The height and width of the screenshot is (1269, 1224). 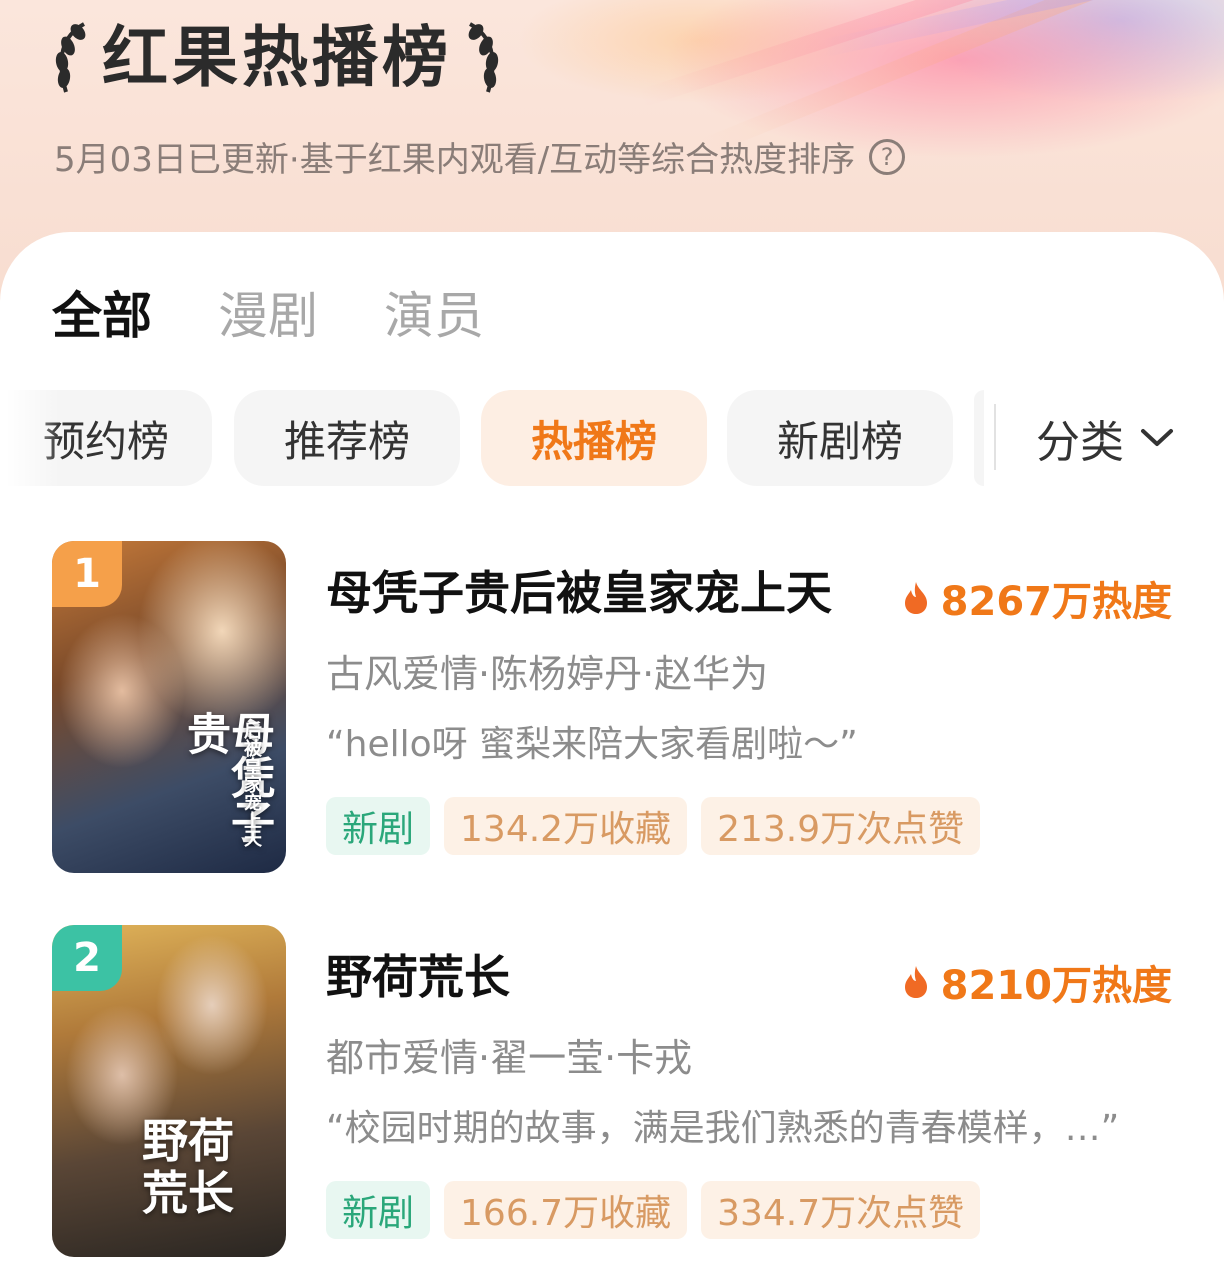 What do you see at coordinates (566, 1210) in the screenshot?
I see `favorites-tag: 166.7万收藏` at bounding box center [566, 1210].